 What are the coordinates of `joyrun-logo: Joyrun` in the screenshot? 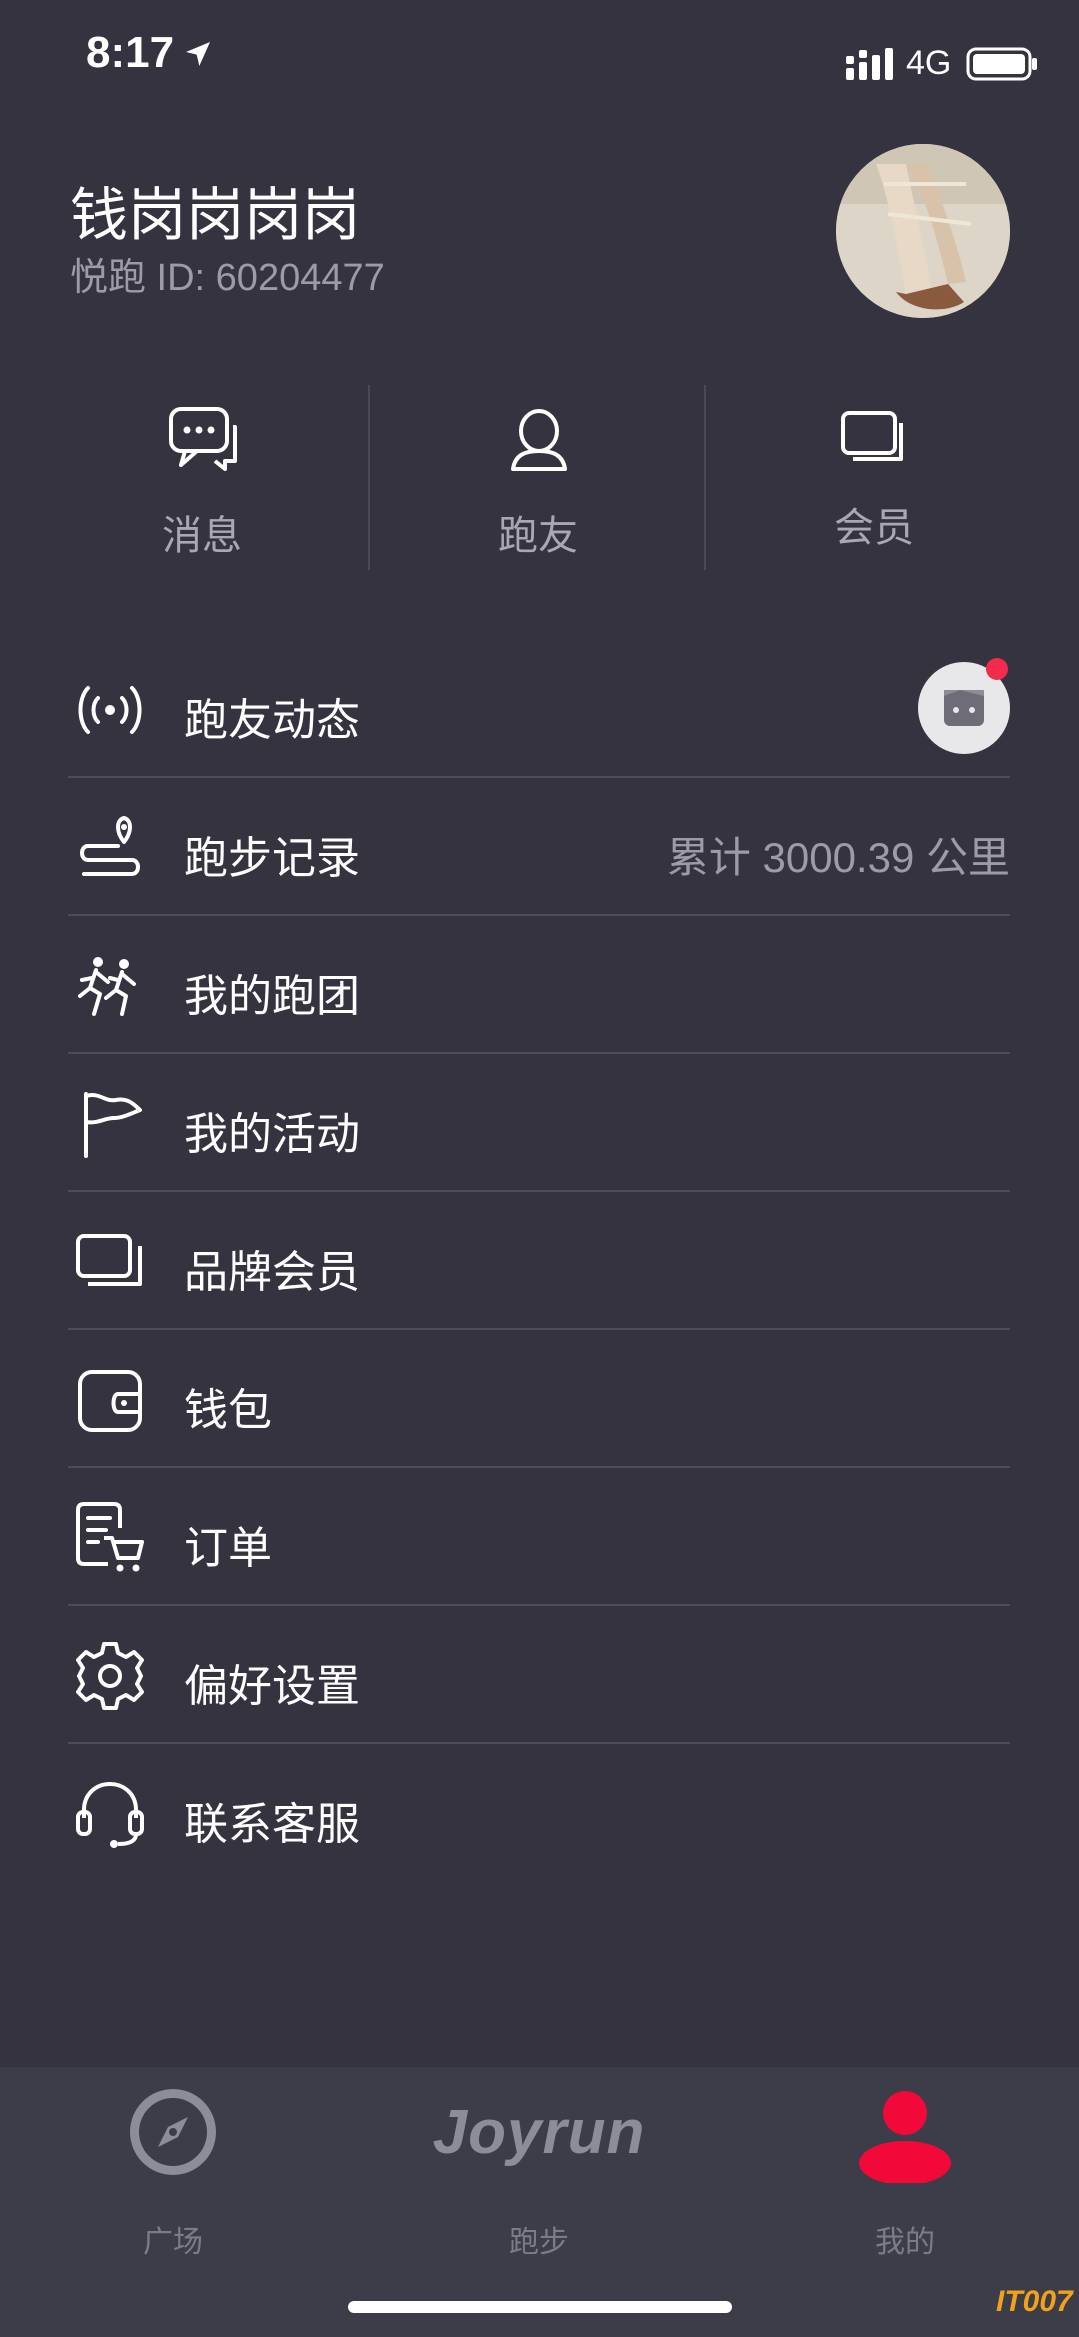 It's located at (539, 2132).